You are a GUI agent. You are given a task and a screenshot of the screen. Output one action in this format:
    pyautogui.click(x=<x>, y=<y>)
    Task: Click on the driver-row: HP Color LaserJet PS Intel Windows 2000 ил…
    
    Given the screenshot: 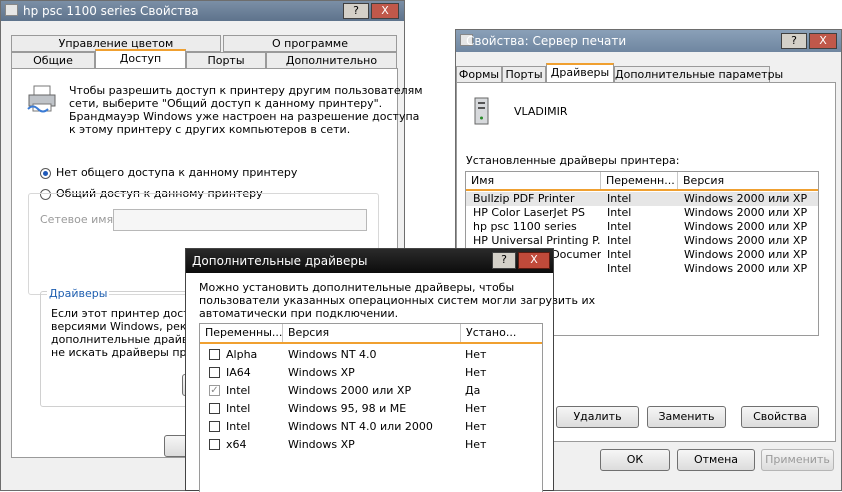 What is the action you would take?
    pyautogui.click(x=642, y=213)
    